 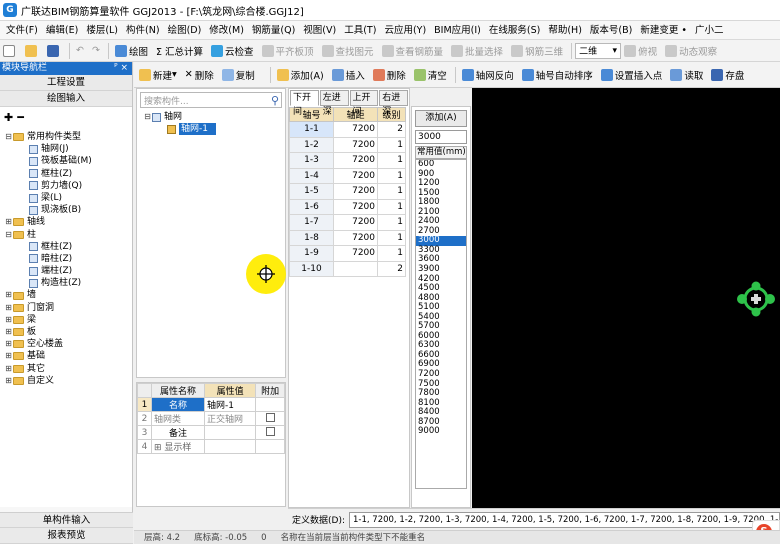 I want to click on insert-axis-button: 插入, so click(x=348, y=75).